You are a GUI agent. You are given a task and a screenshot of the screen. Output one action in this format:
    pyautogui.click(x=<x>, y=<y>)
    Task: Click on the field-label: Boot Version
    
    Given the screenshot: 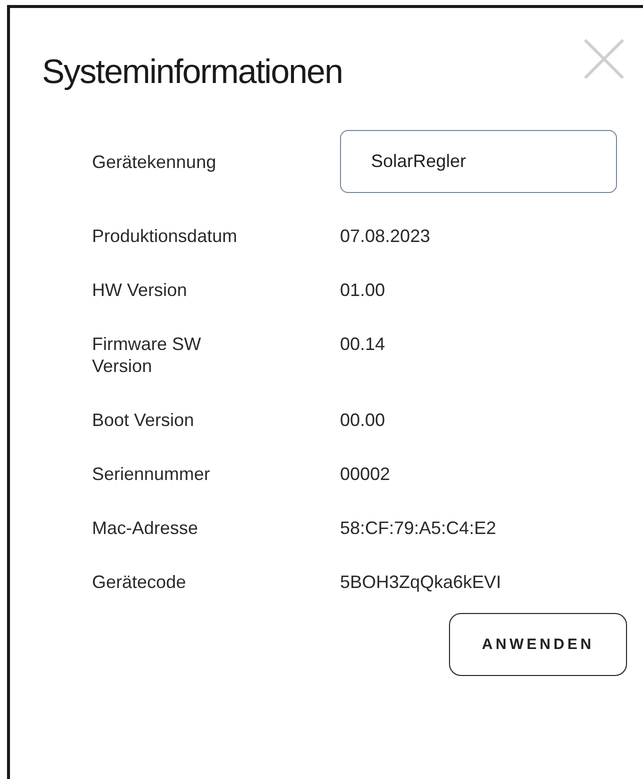 What is the action you would take?
    pyautogui.click(x=144, y=420)
    